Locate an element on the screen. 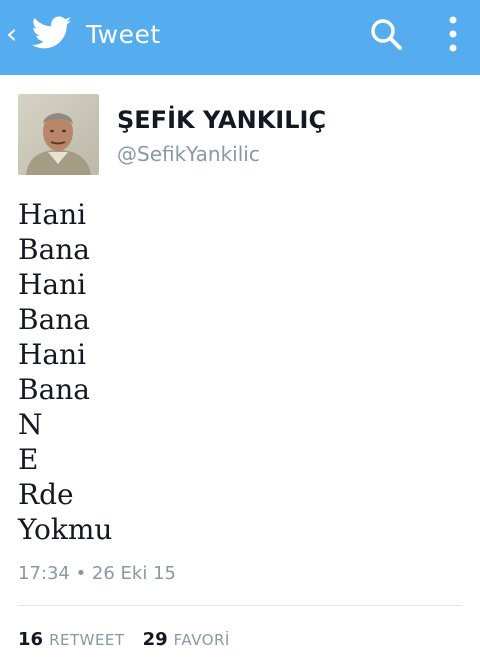 The image size is (480, 664). avatar is located at coordinates (58, 134).